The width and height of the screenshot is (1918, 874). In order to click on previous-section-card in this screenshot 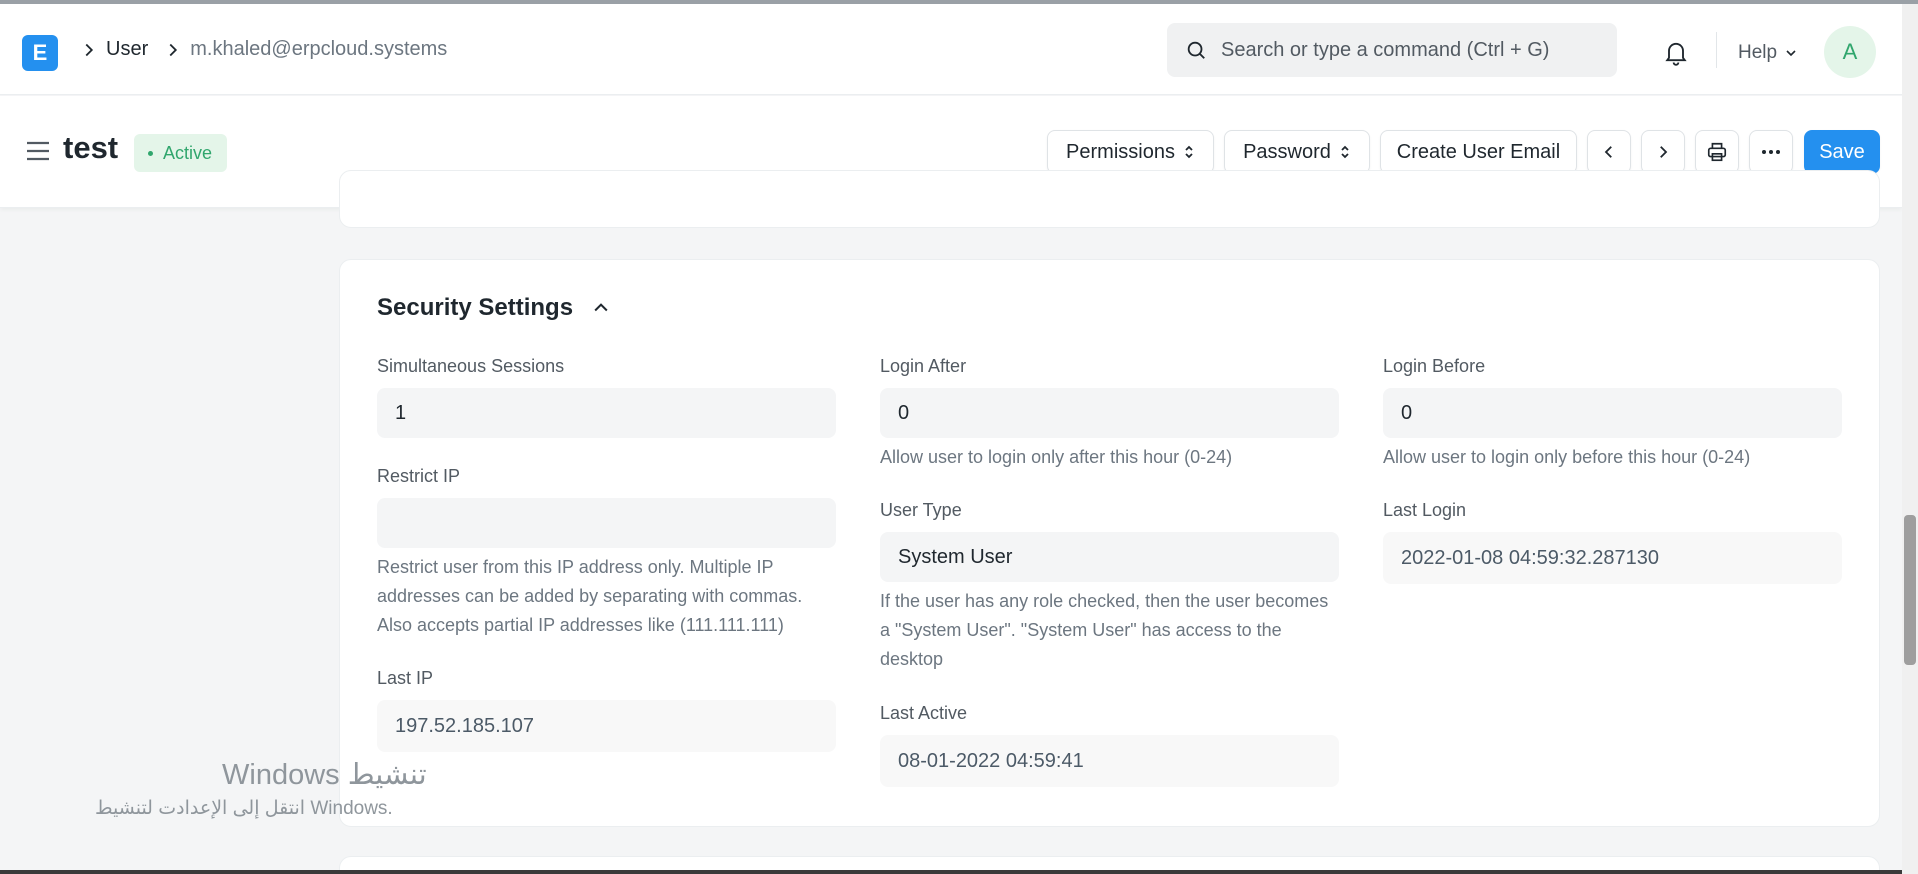, I will do `click(1109, 199)`.